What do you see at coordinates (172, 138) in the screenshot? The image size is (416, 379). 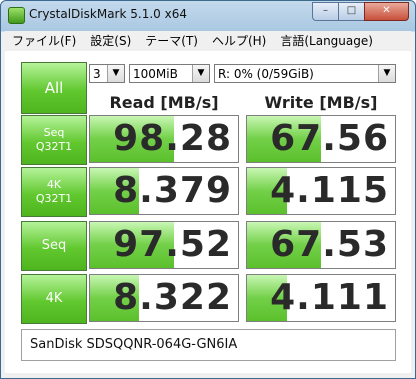 I see `read-value: 98.28` at bounding box center [172, 138].